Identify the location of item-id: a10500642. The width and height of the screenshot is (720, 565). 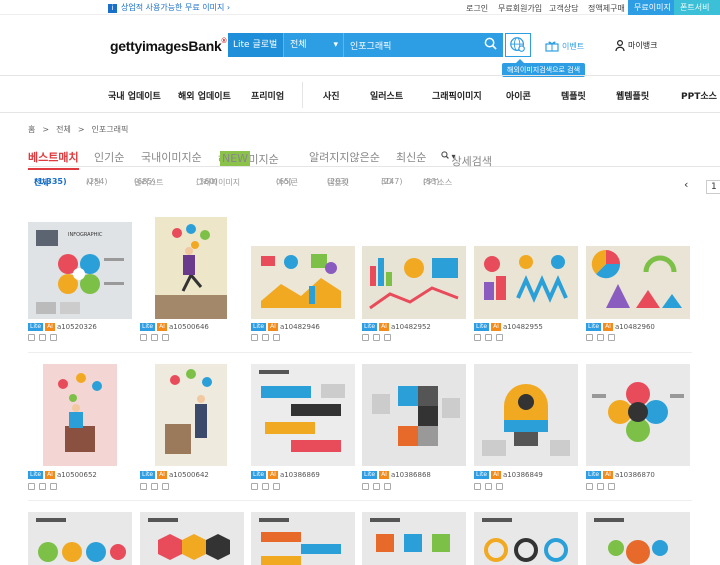
(189, 475).